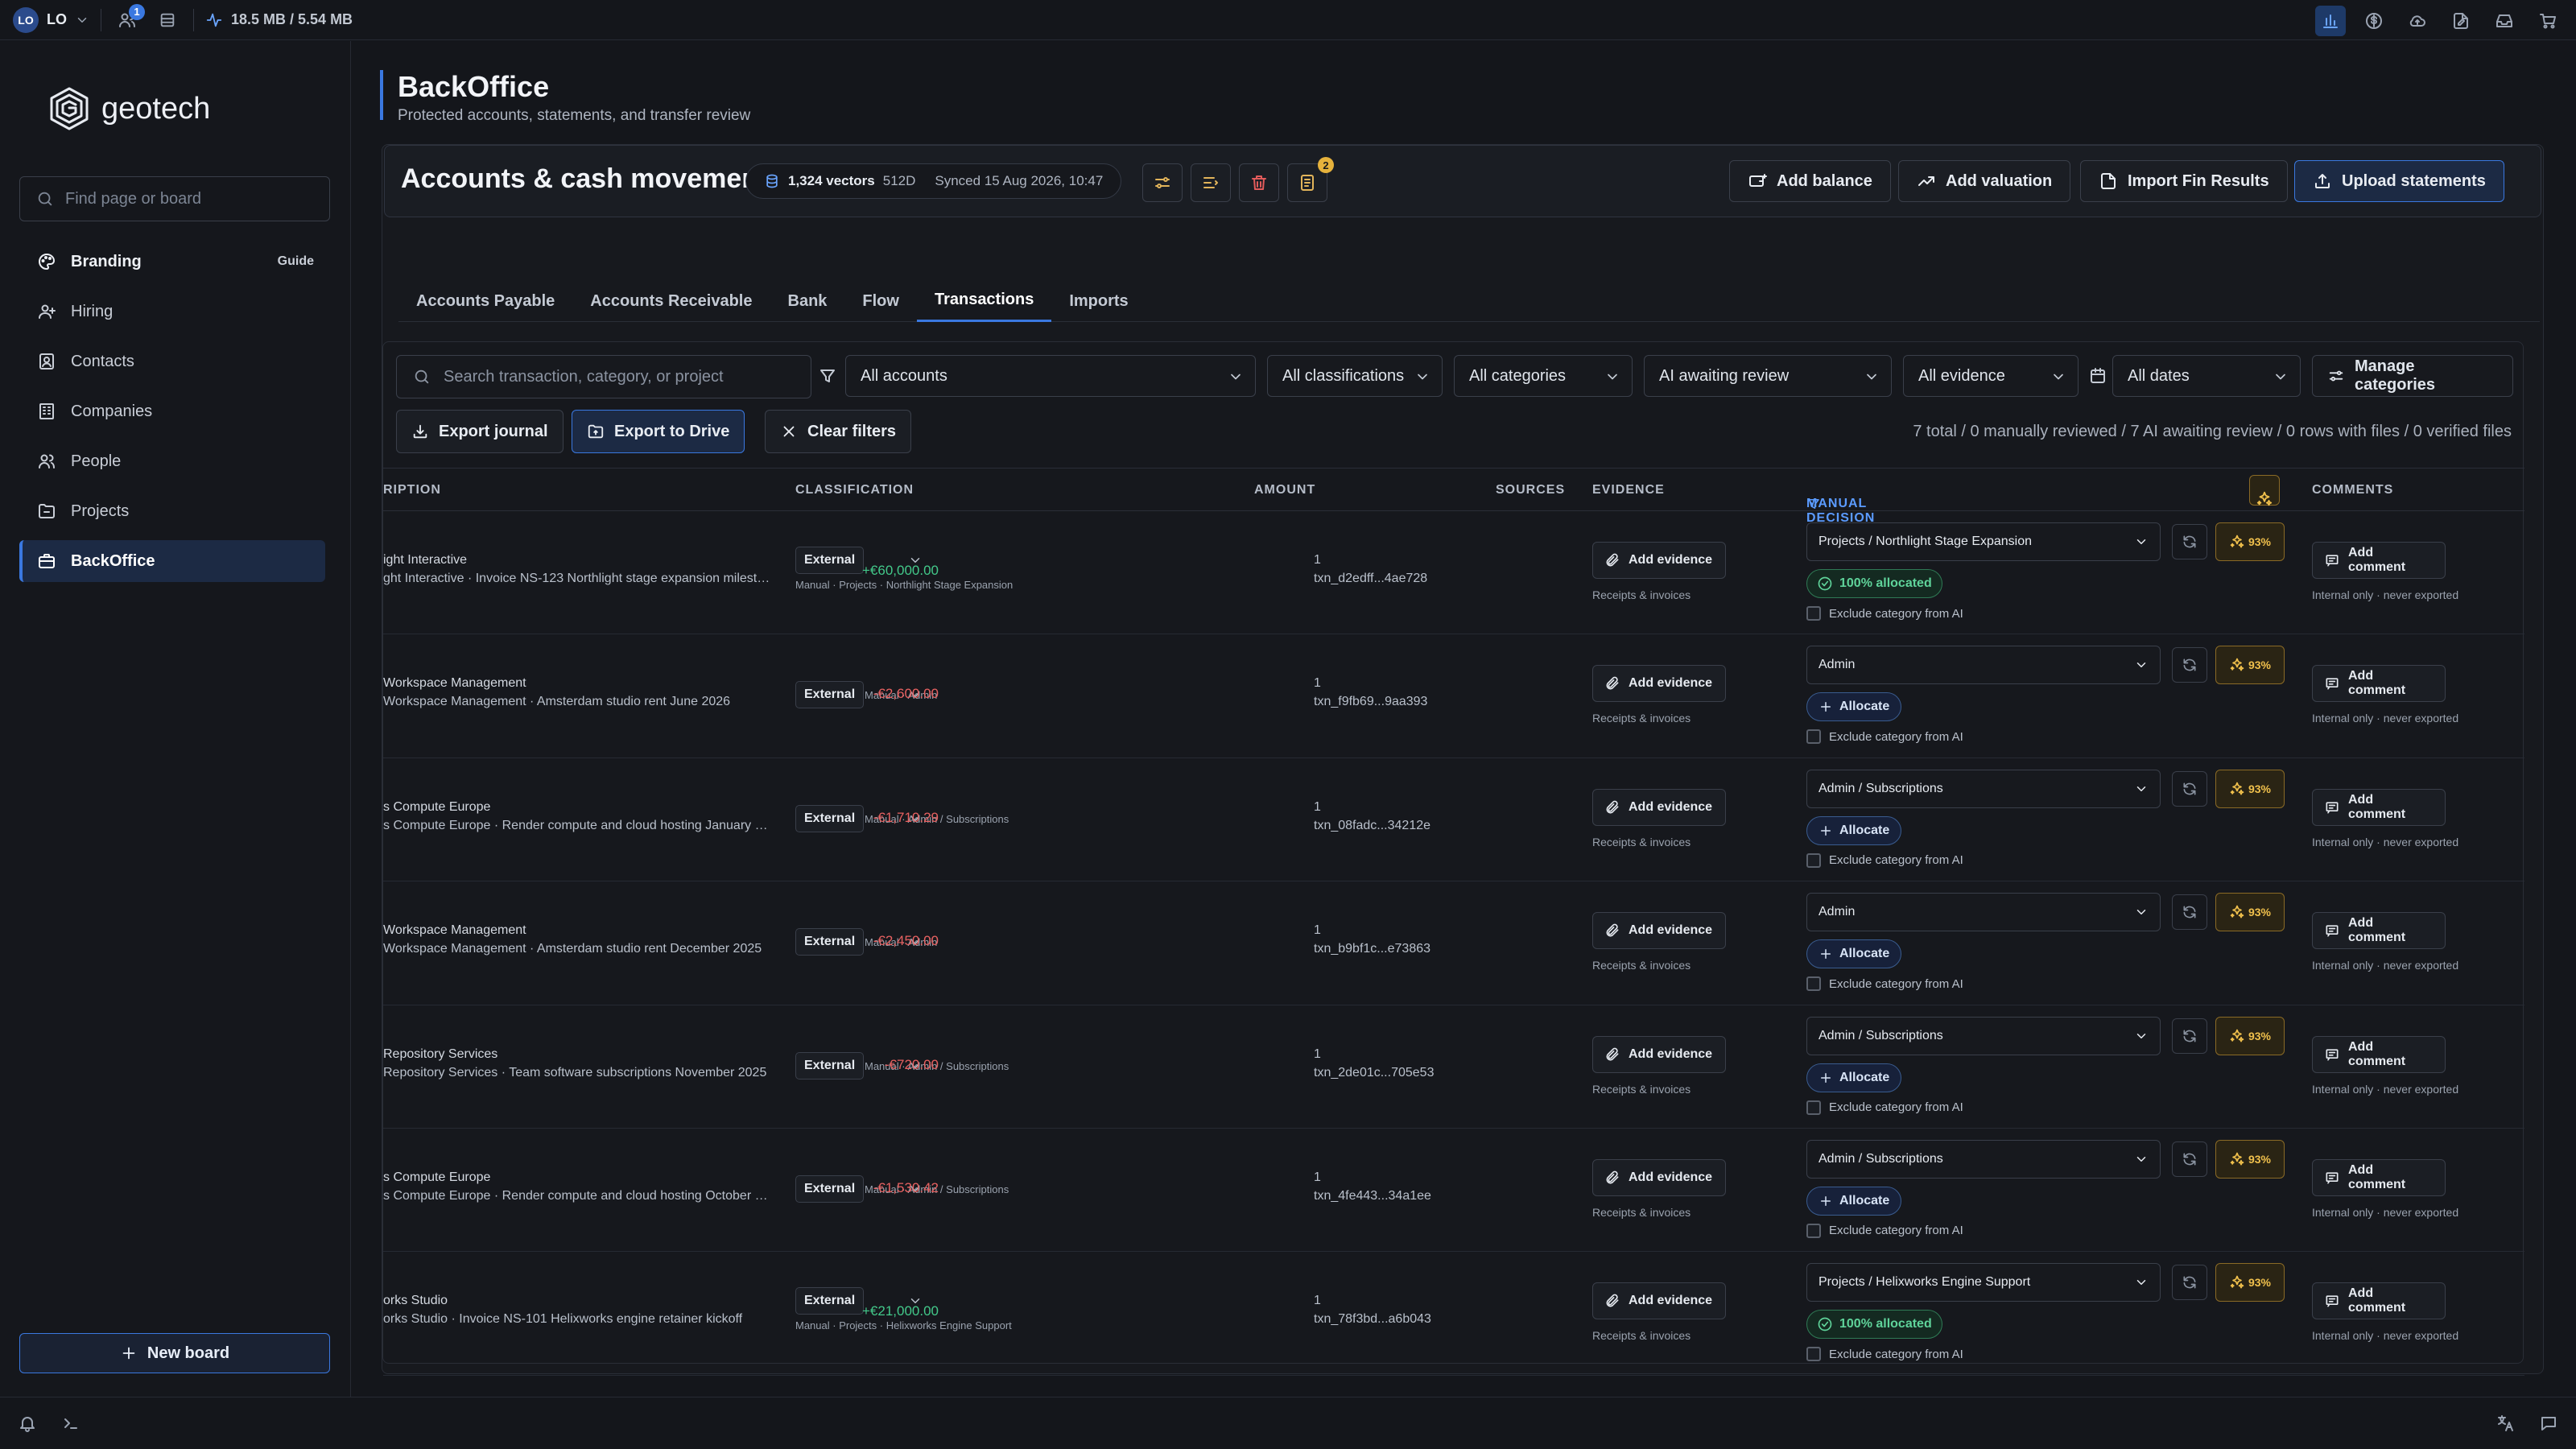 The height and width of the screenshot is (1449, 2576). I want to click on brand-logo: geotech, so click(129, 108).